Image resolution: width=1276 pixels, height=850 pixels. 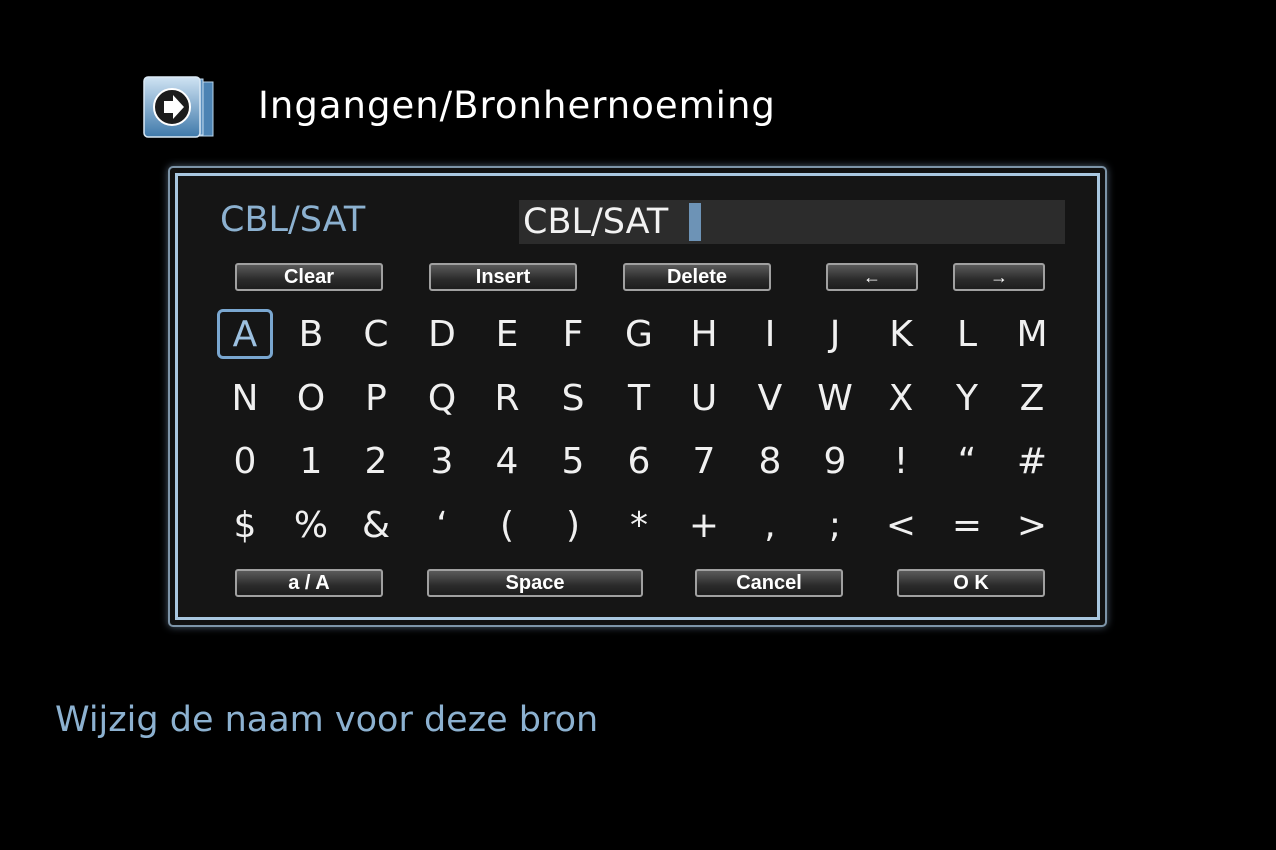 I want to click on key-0-3: D, so click(x=442, y=334).